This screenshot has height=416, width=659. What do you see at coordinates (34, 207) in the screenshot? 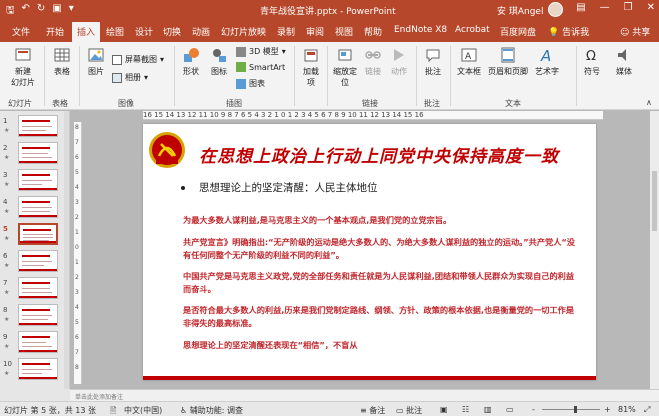
I see `slide-thumbnail: 4 ★` at bounding box center [34, 207].